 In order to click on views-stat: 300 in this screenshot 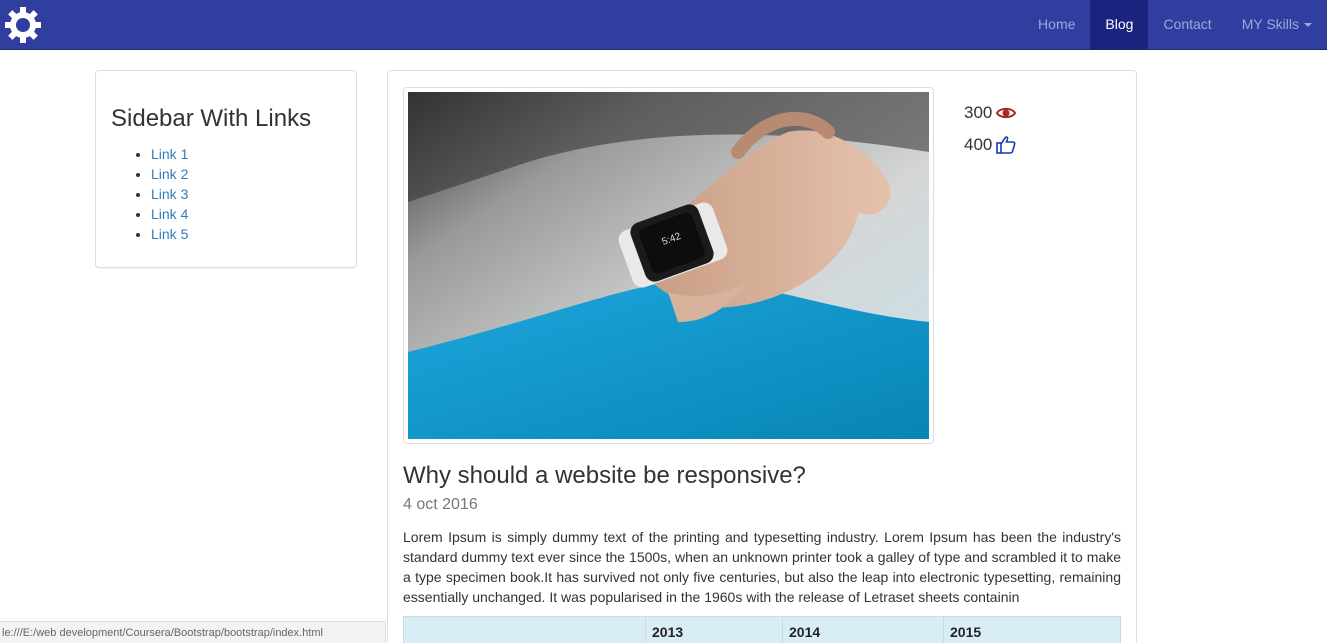, I will do `click(990, 113)`.